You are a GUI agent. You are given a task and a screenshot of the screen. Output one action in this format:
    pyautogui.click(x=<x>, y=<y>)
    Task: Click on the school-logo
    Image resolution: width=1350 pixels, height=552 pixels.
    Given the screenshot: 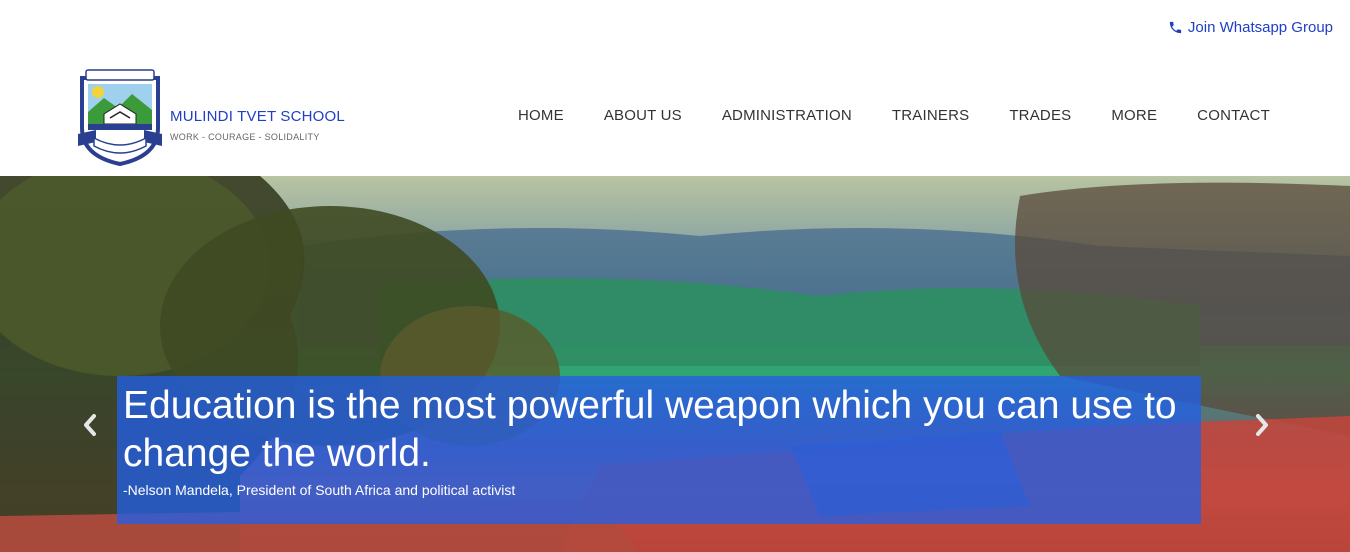 What is the action you would take?
    pyautogui.click(x=120, y=117)
    